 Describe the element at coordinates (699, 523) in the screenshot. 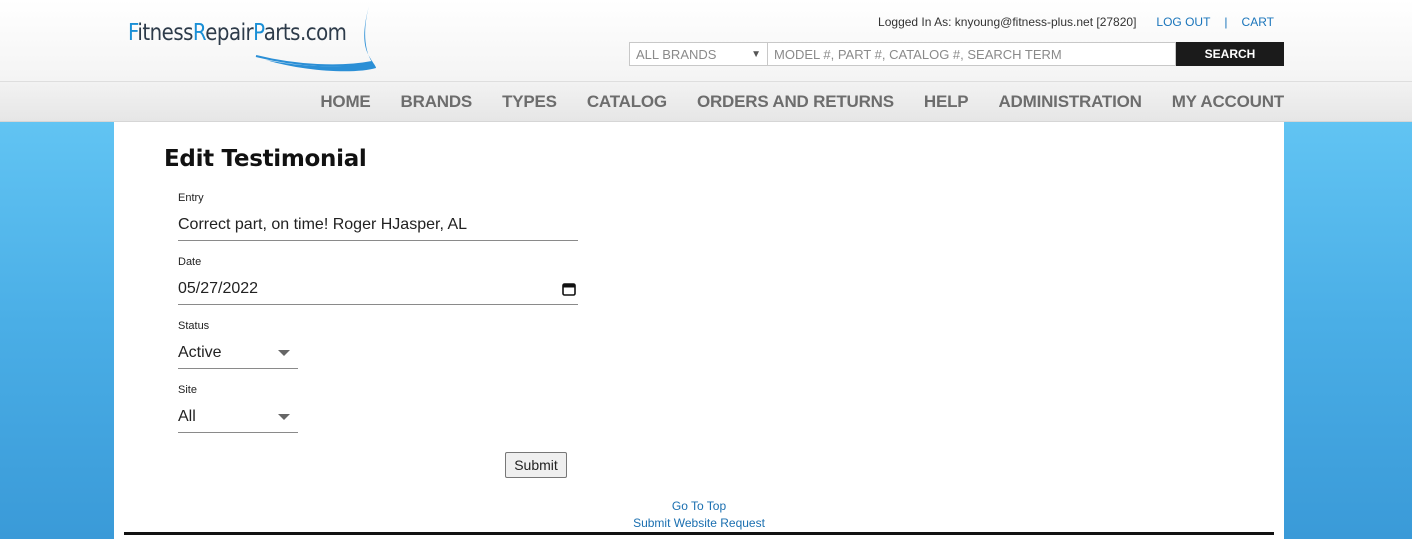

I see `submit-website-request-link: Submit Website Request` at that location.